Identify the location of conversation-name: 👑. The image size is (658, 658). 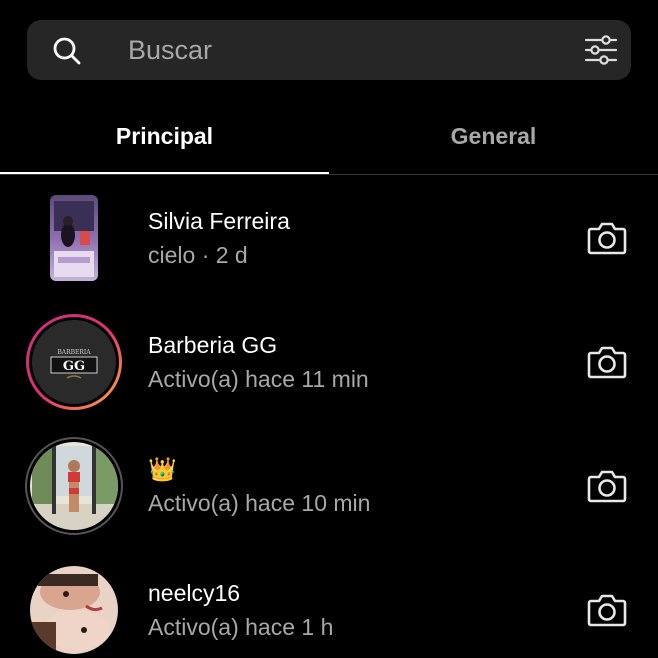
(162, 469).